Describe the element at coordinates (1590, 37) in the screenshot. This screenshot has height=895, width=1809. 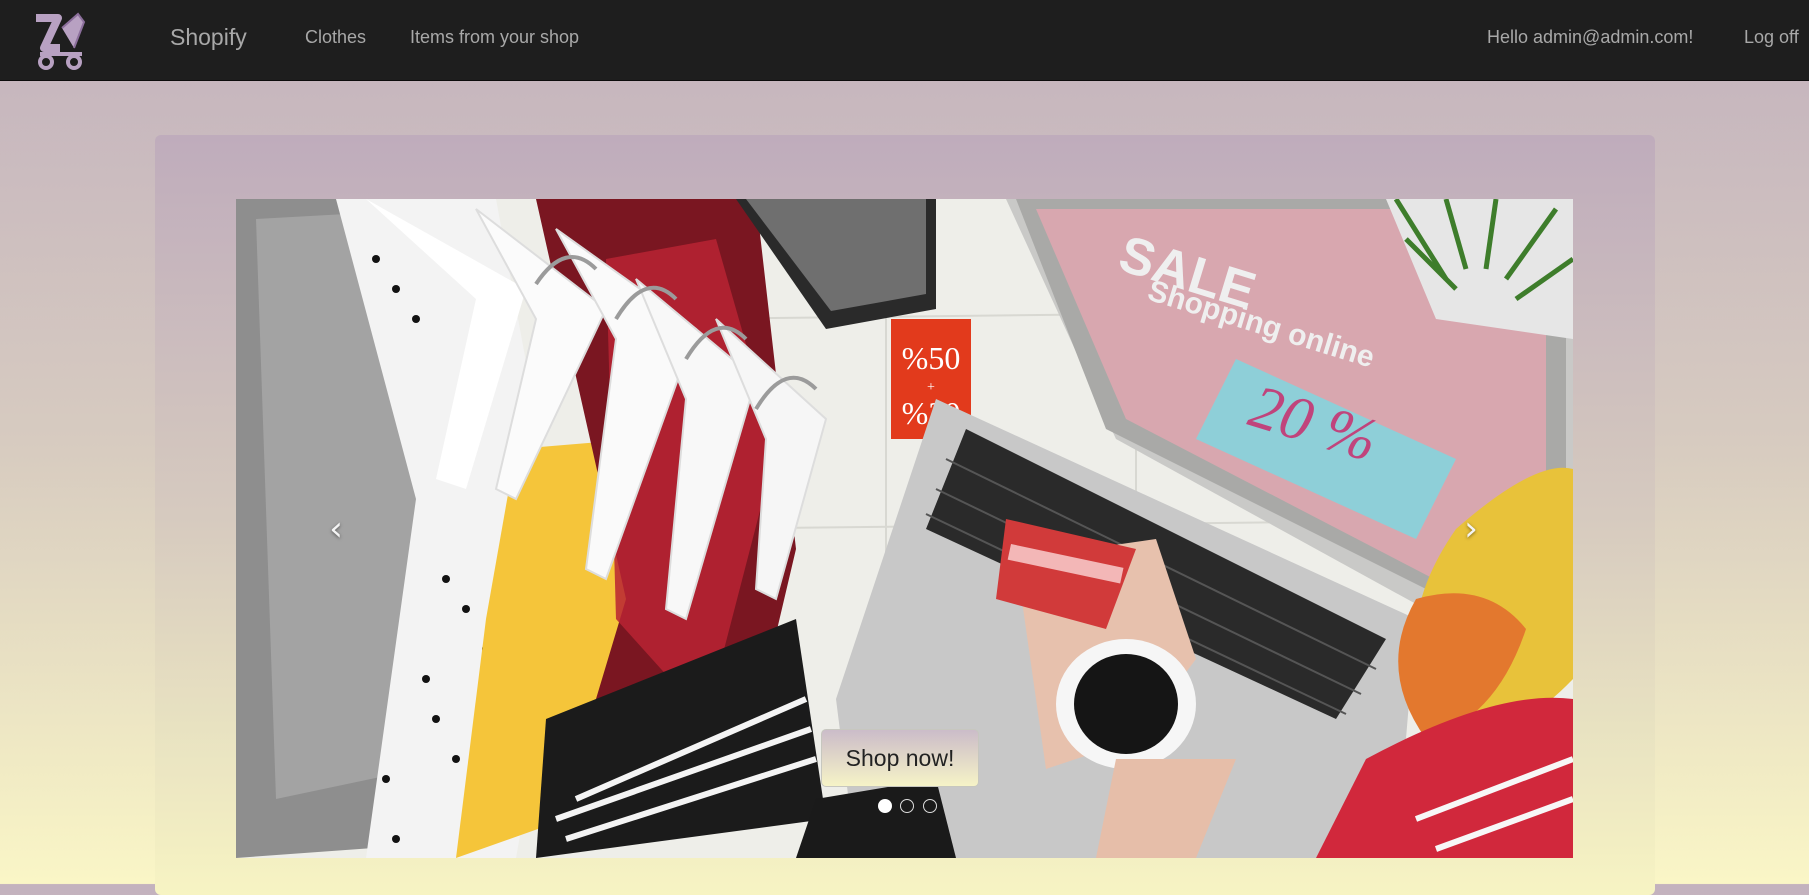
I see `account-greeting-link: Hello admin@admin.com!` at that location.